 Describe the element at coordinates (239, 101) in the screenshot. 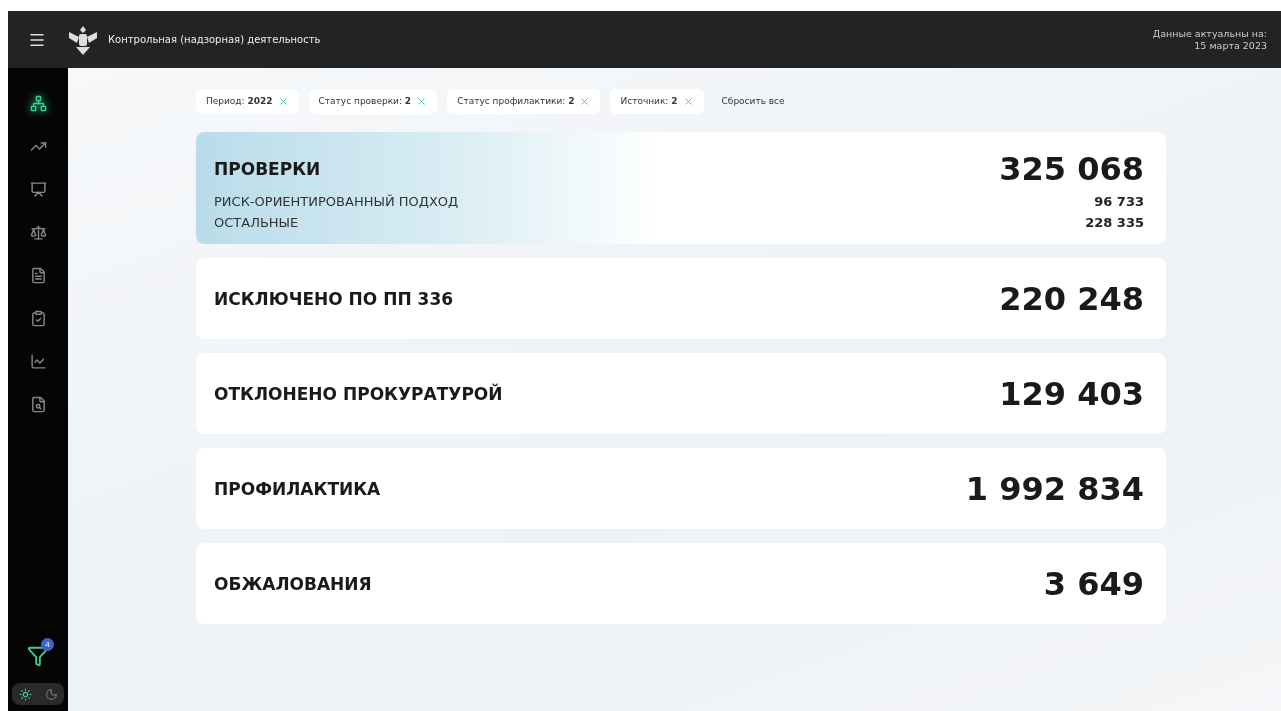

I see `filter-label: Период: 2022` at that location.